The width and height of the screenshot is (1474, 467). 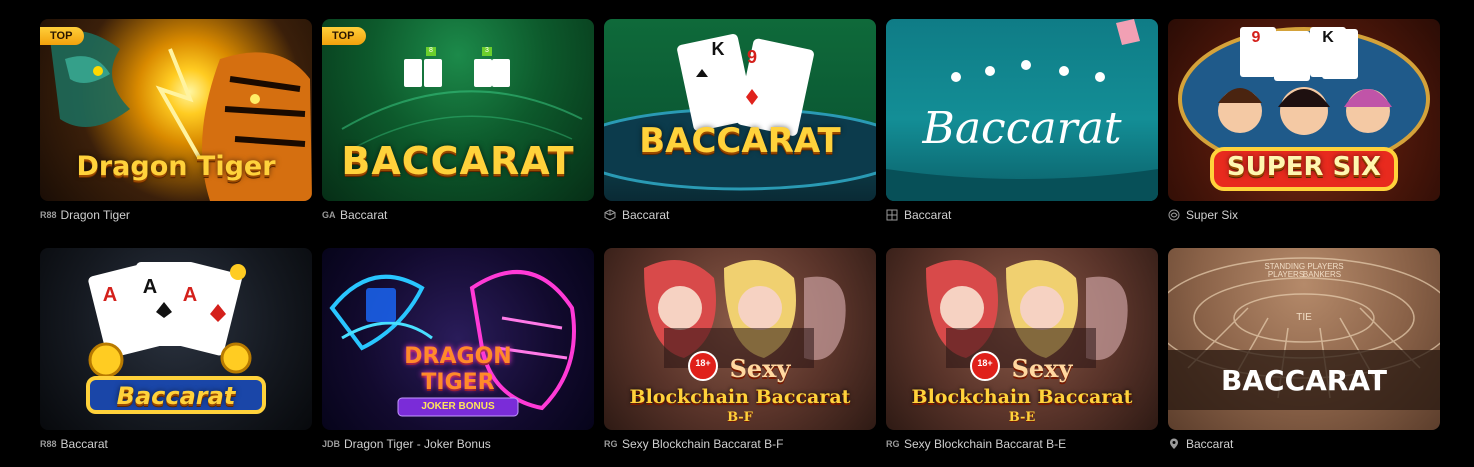 What do you see at coordinates (1022, 339) in the screenshot?
I see `game-thumbnail: 18+ Sexy Blockchain Baccarat B-E` at bounding box center [1022, 339].